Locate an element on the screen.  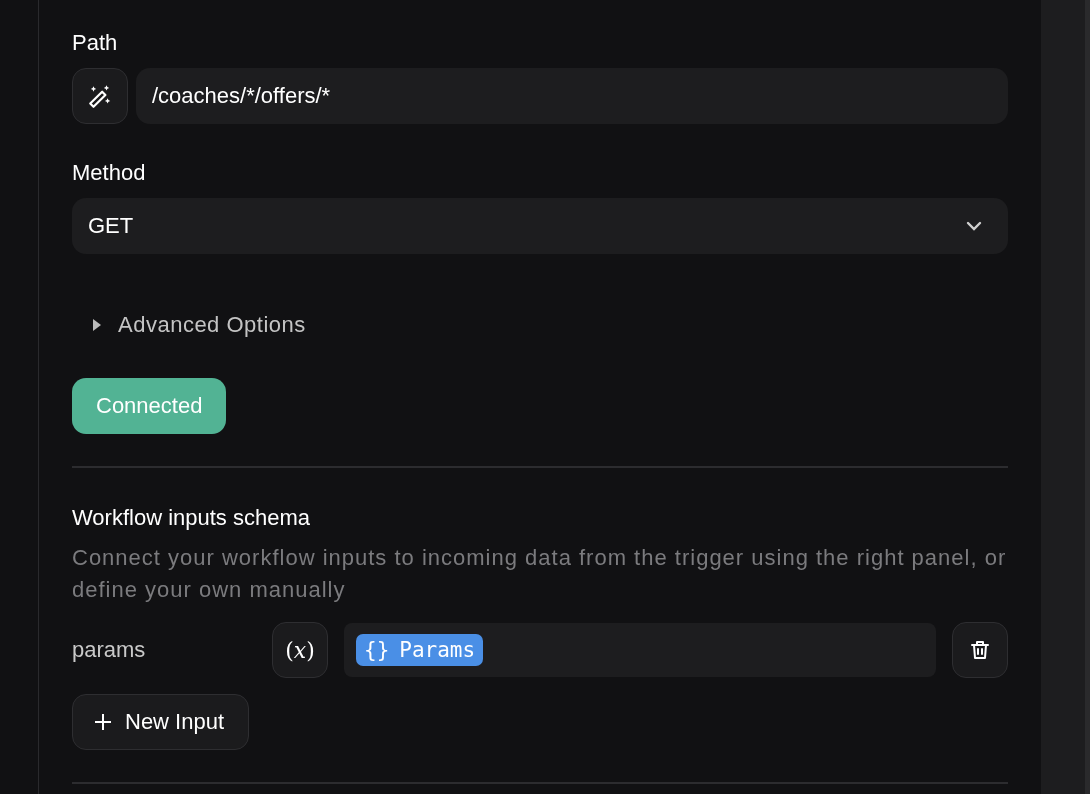
plus-icon is located at coordinates (103, 722).